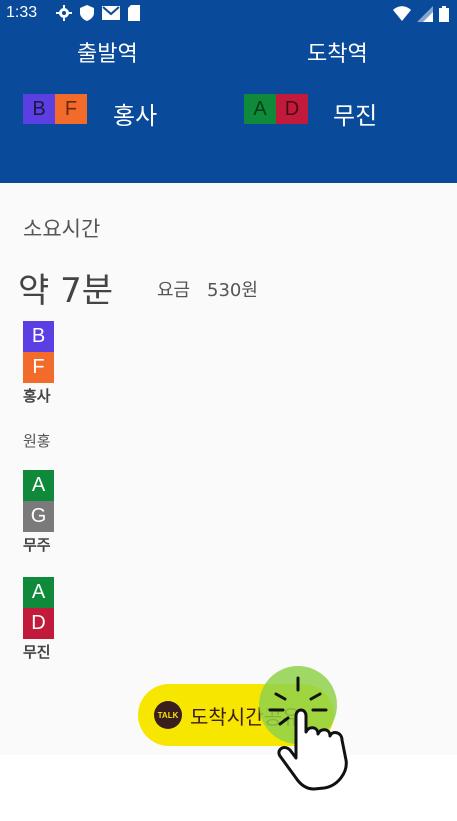 The height and width of the screenshot is (821, 457). I want to click on shield-icon, so click(87, 15).